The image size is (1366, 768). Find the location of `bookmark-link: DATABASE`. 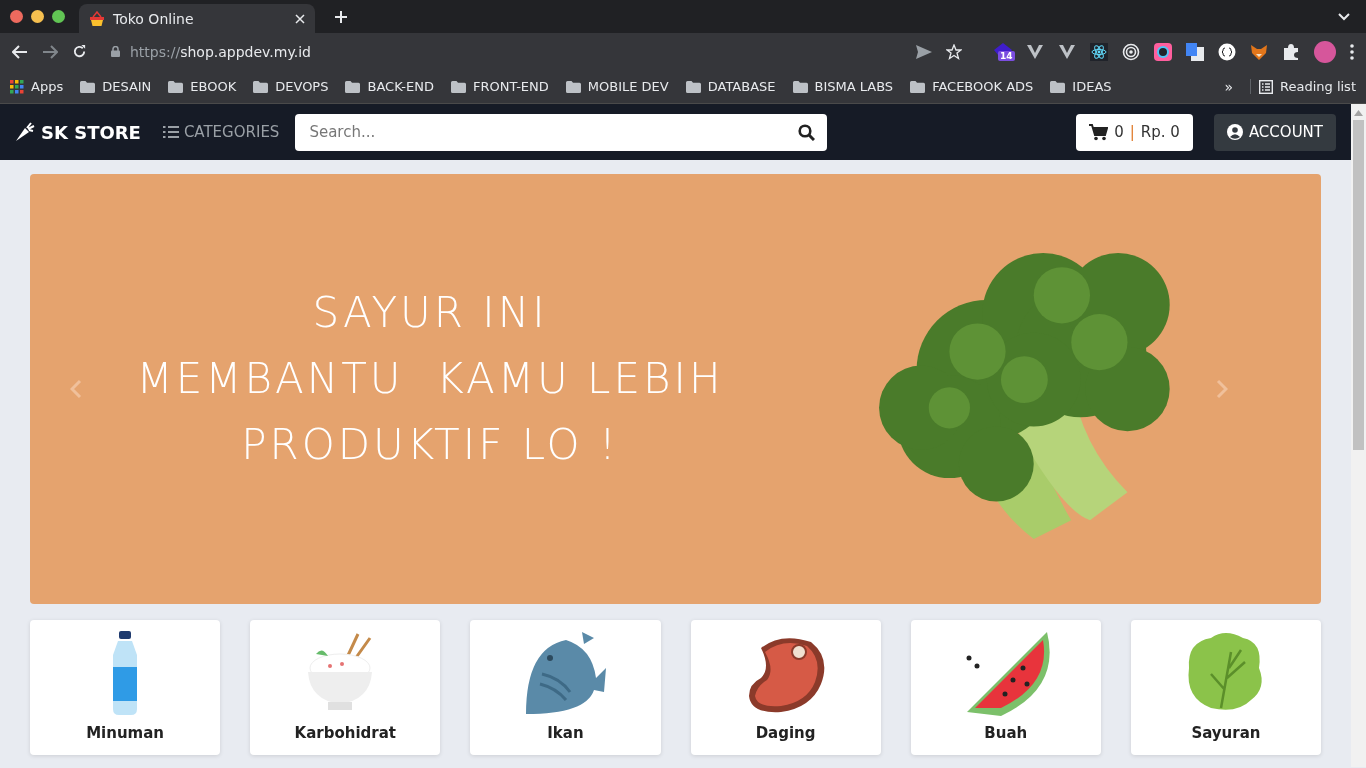

bookmark-link: DATABASE is located at coordinates (730, 86).